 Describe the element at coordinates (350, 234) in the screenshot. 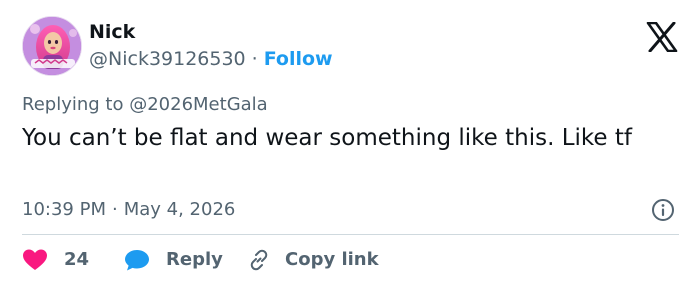

I see `divider` at that location.